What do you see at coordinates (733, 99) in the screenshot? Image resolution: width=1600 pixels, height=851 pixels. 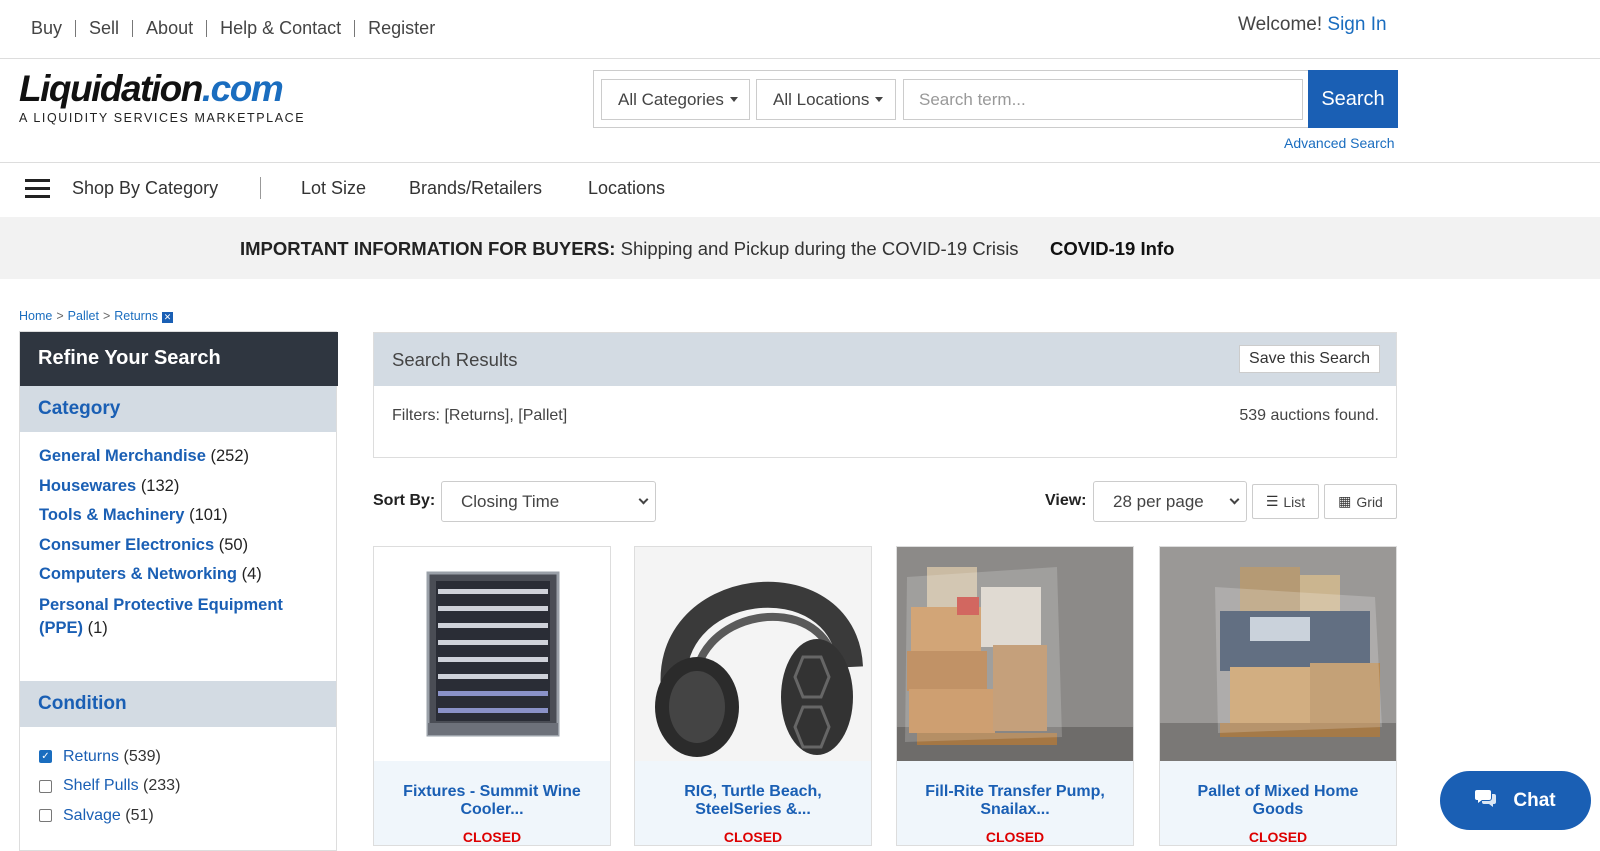 I see `caret-down-icon` at bounding box center [733, 99].